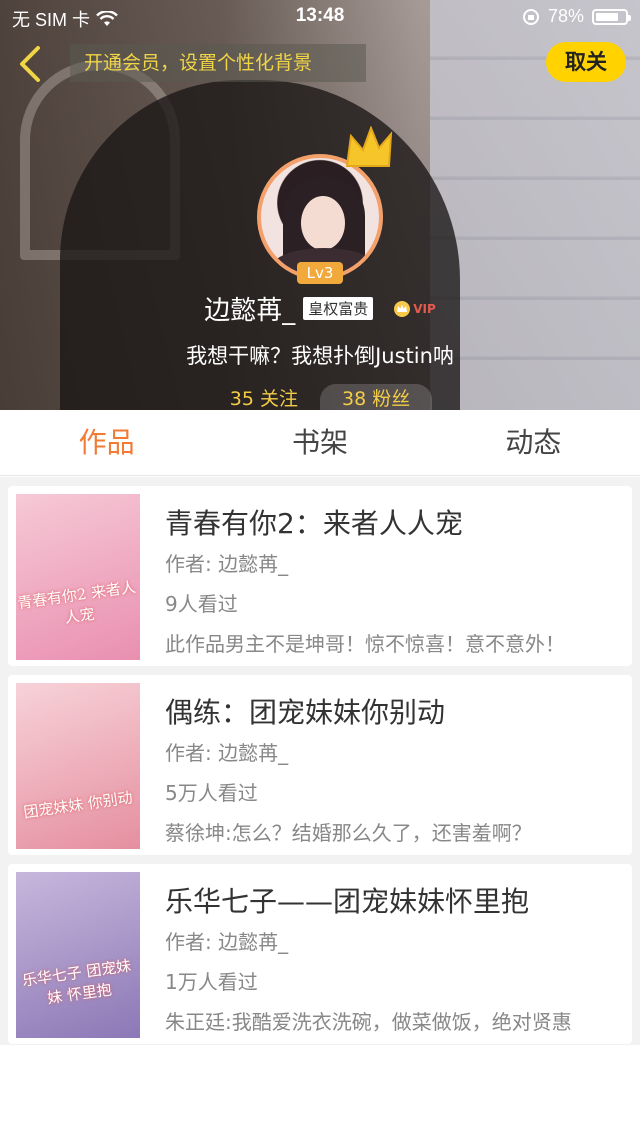 This screenshot has width=640, height=1138. What do you see at coordinates (565, 16) in the screenshot?
I see `battery-percent: 78%` at bounding box center [565, 16].